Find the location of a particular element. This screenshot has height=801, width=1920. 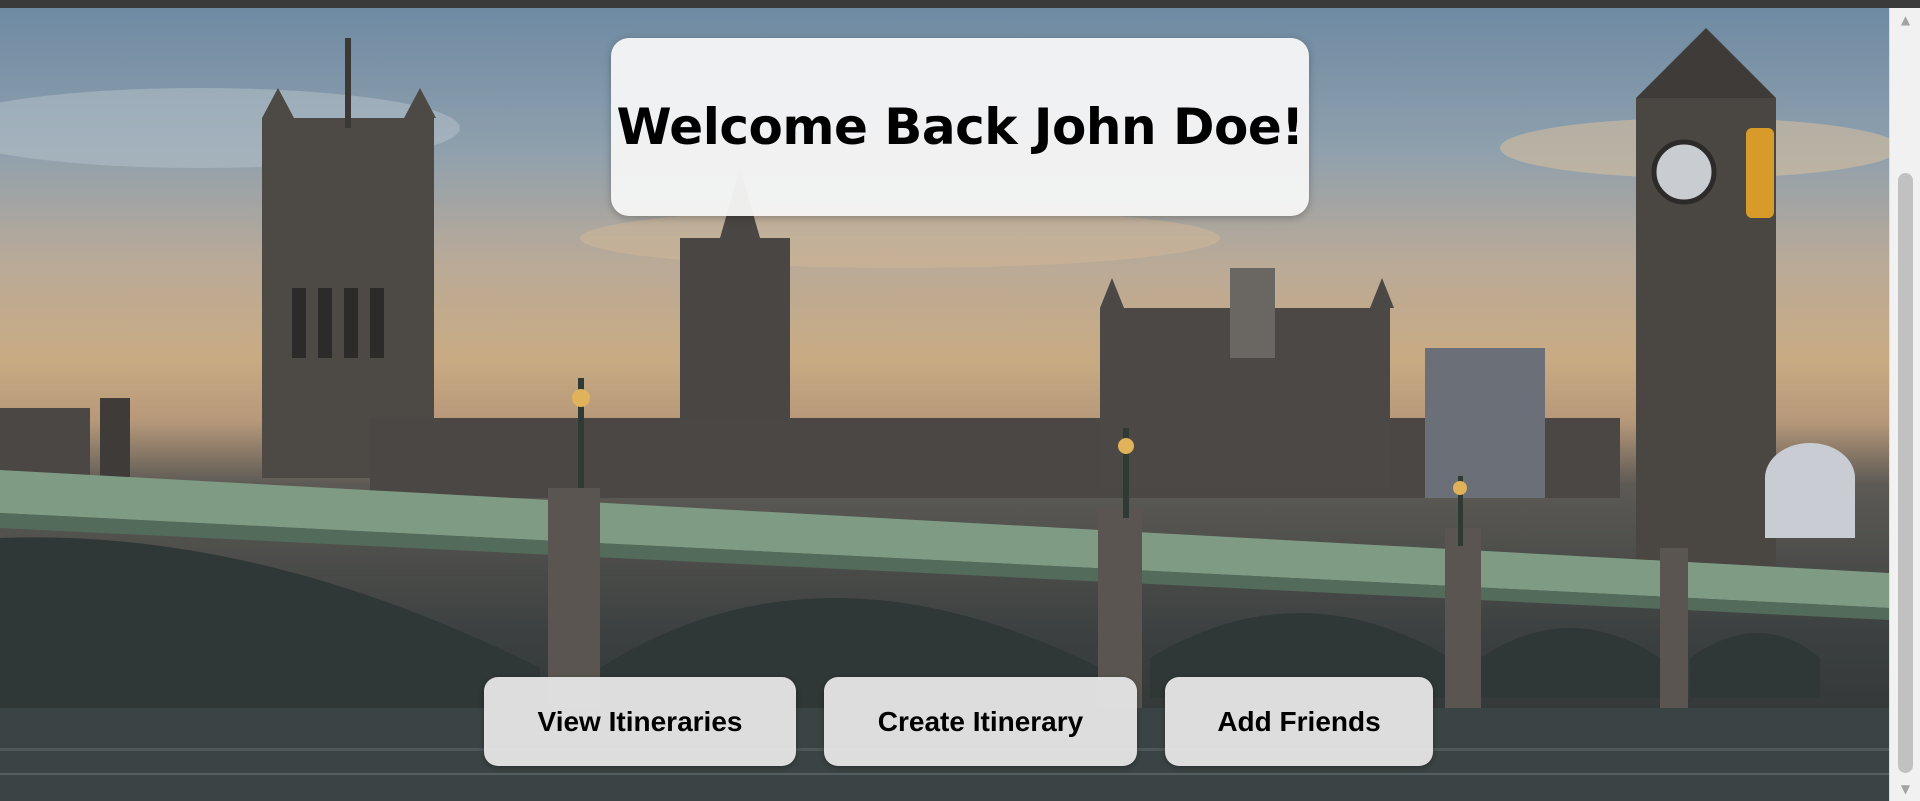

create-itinerary-button: Create Itinerary is located at coordinates (980, 721).